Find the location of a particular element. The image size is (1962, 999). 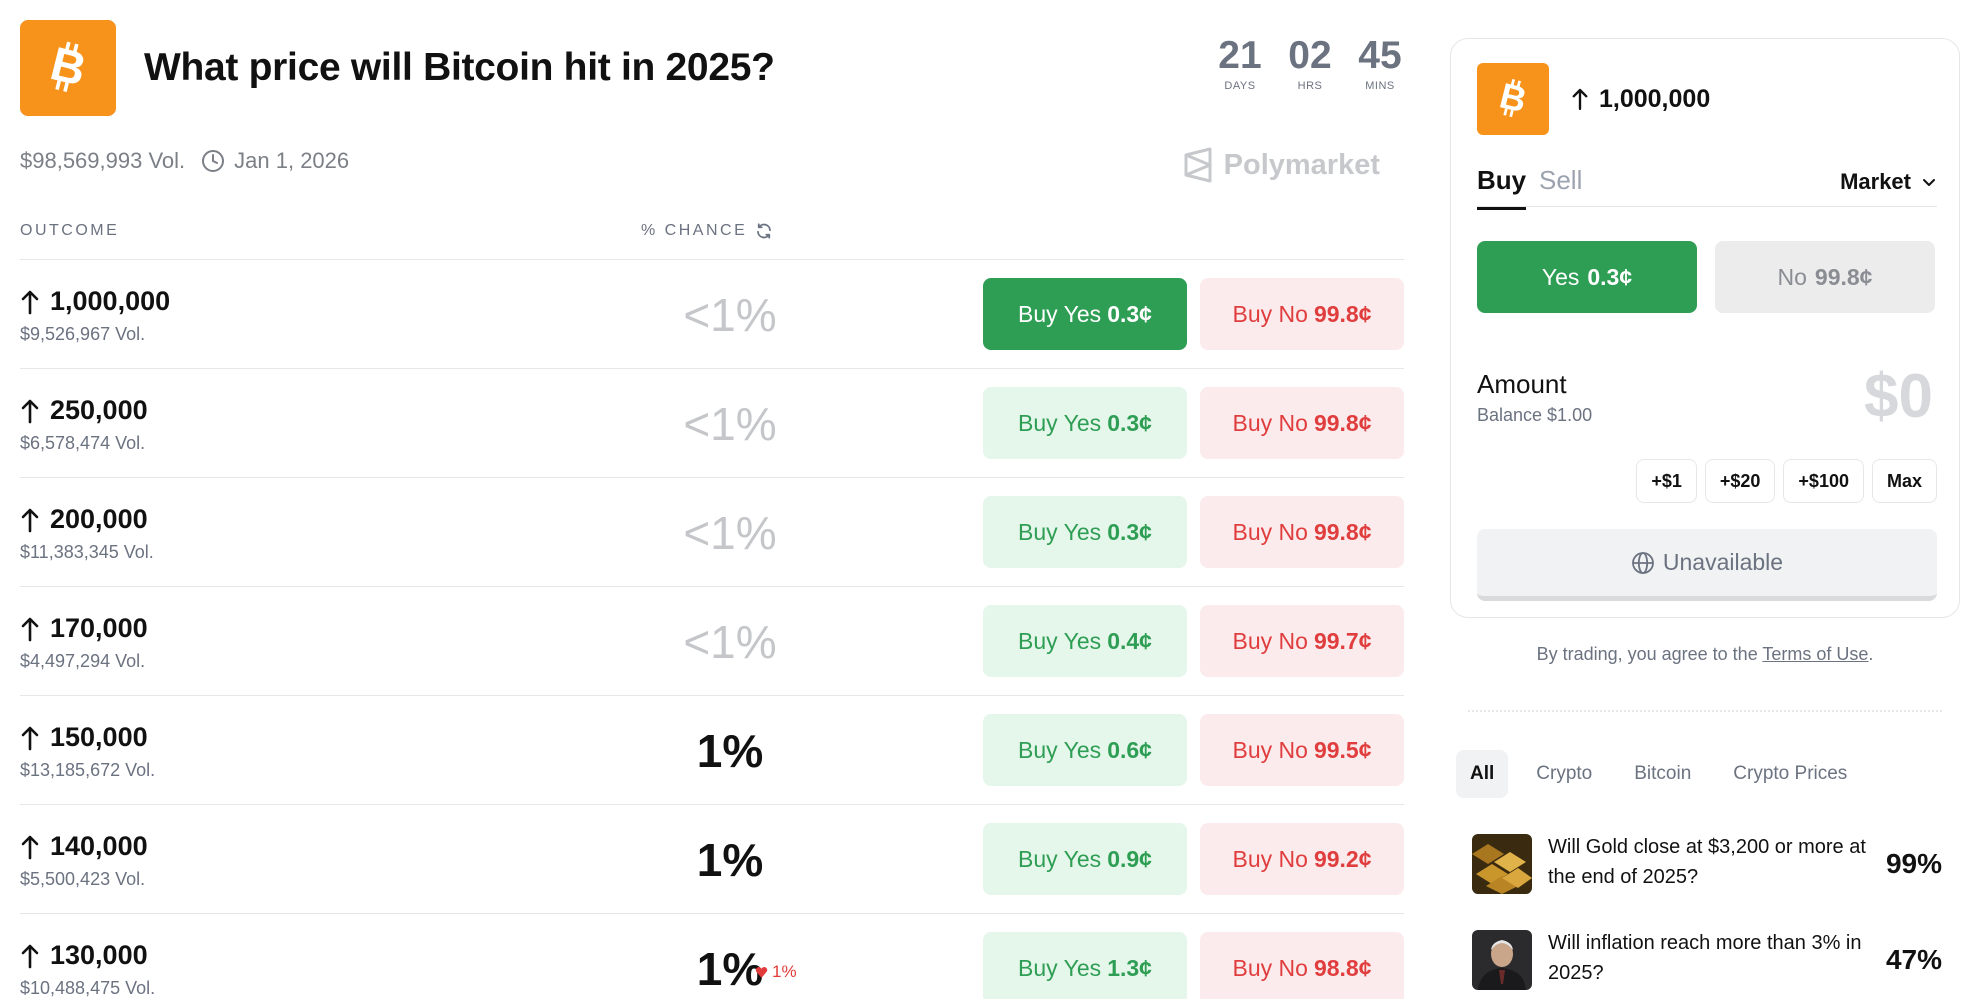

countdown-hrs-label: HRS is located at coordinates (1310, 86).